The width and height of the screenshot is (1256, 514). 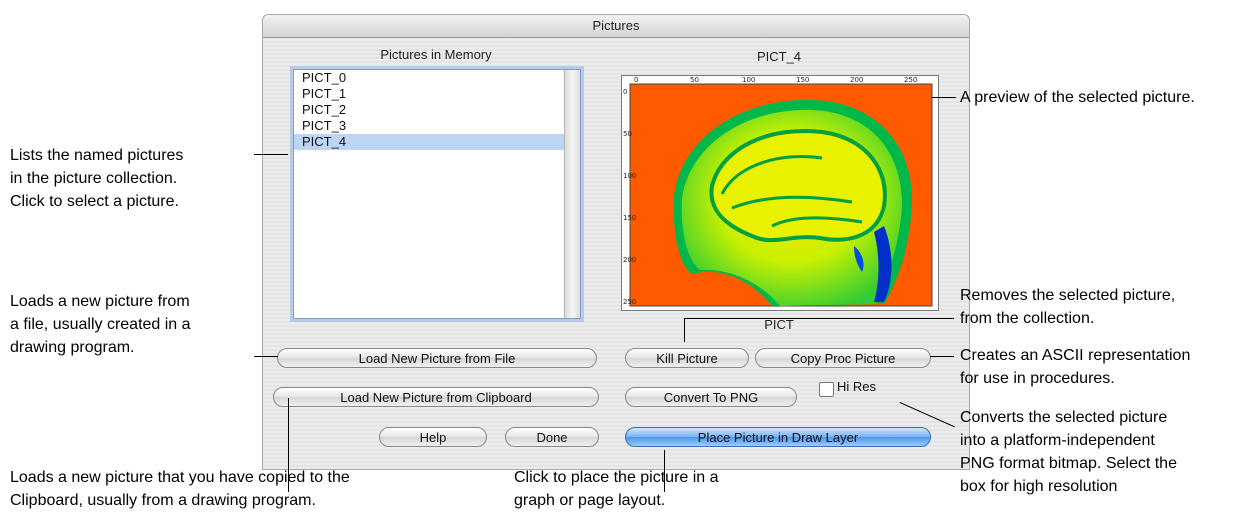 What do you see at coordinates (266, 356) in the screenshot?
I see `callout-line-load-file` at bounding box center [266, 356].